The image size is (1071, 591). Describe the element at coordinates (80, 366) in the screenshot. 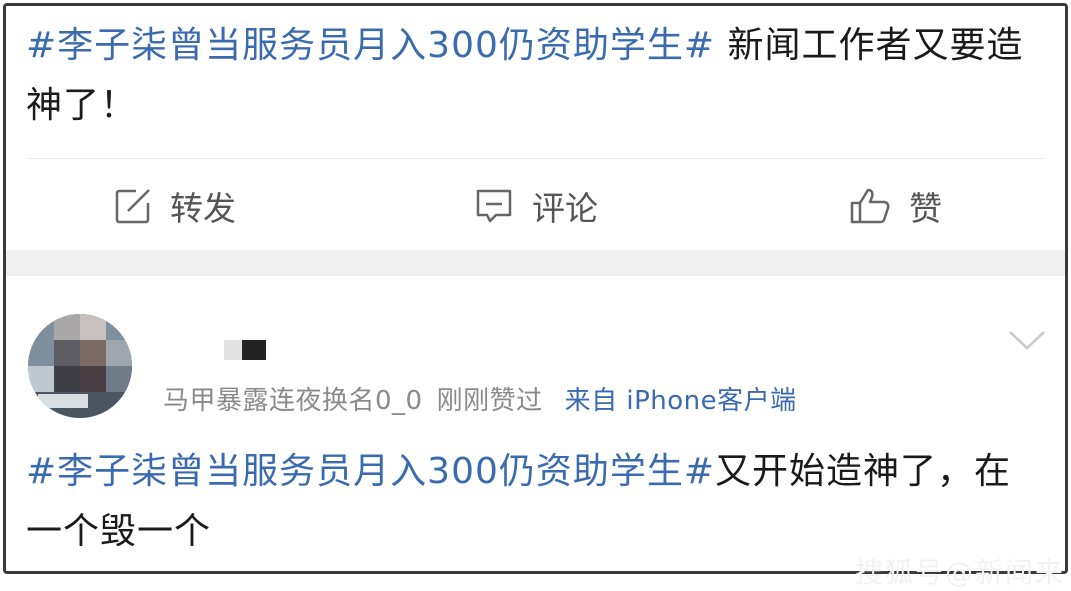

I see `avatar` at that location.